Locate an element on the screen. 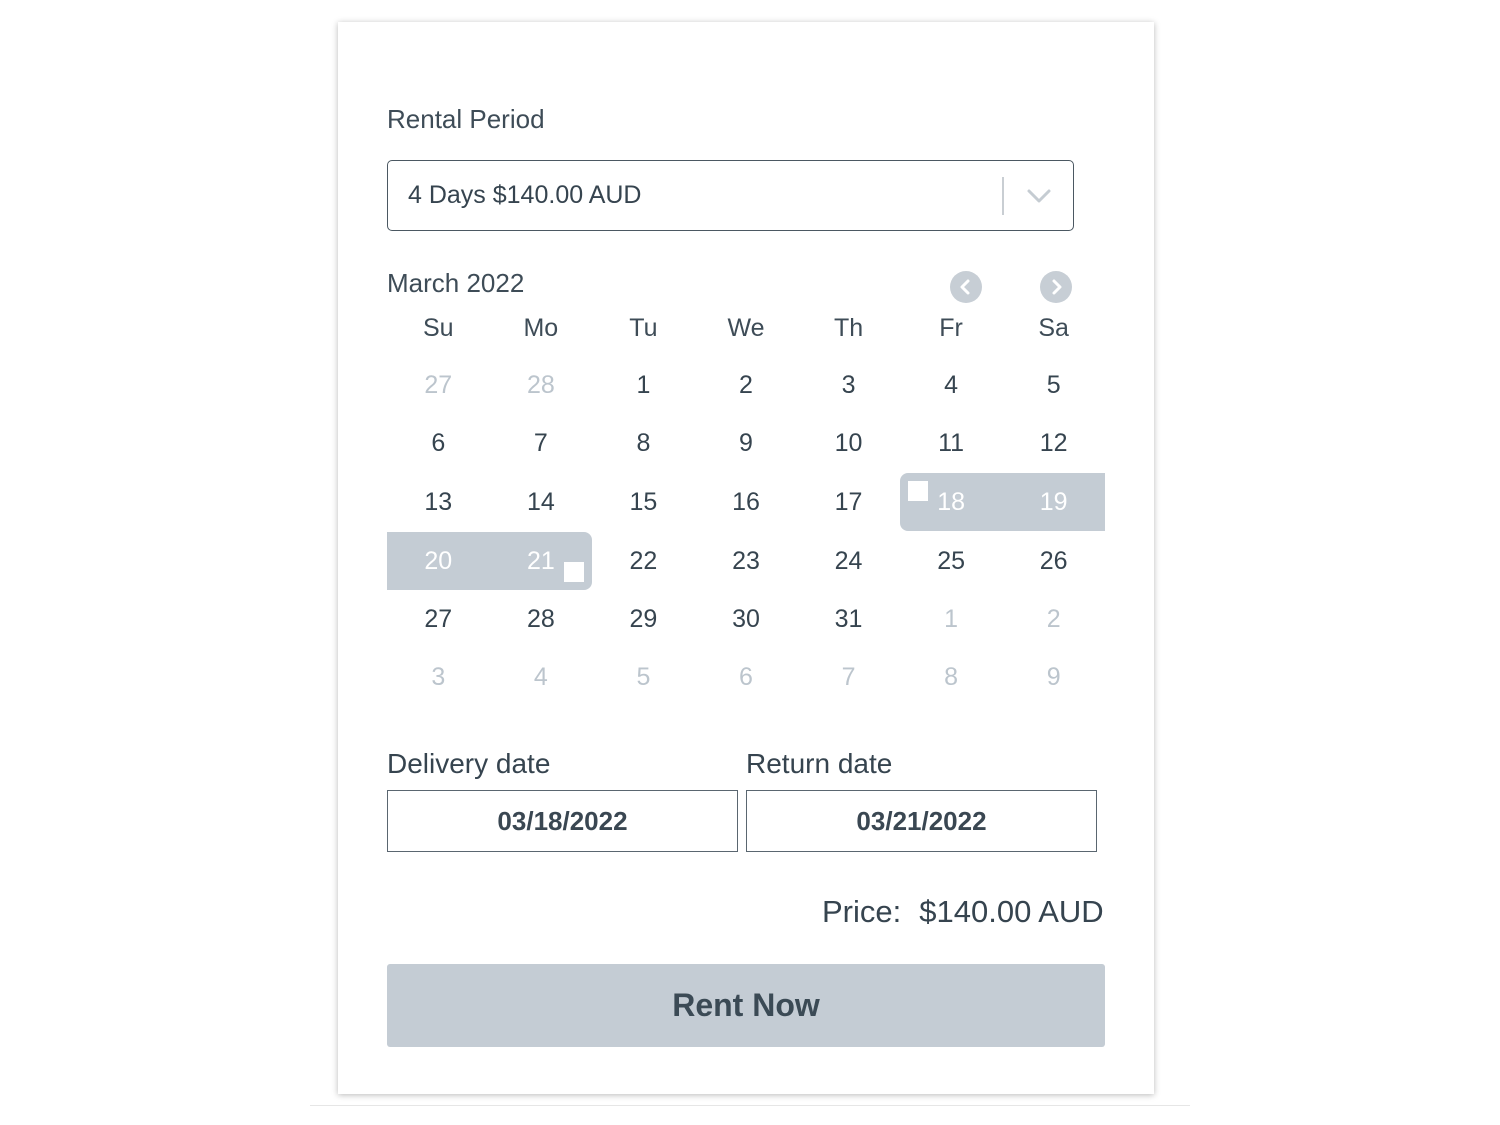 The image size is (1500, 1125). calendar-day: 24 is located at coordinates (848, 561).